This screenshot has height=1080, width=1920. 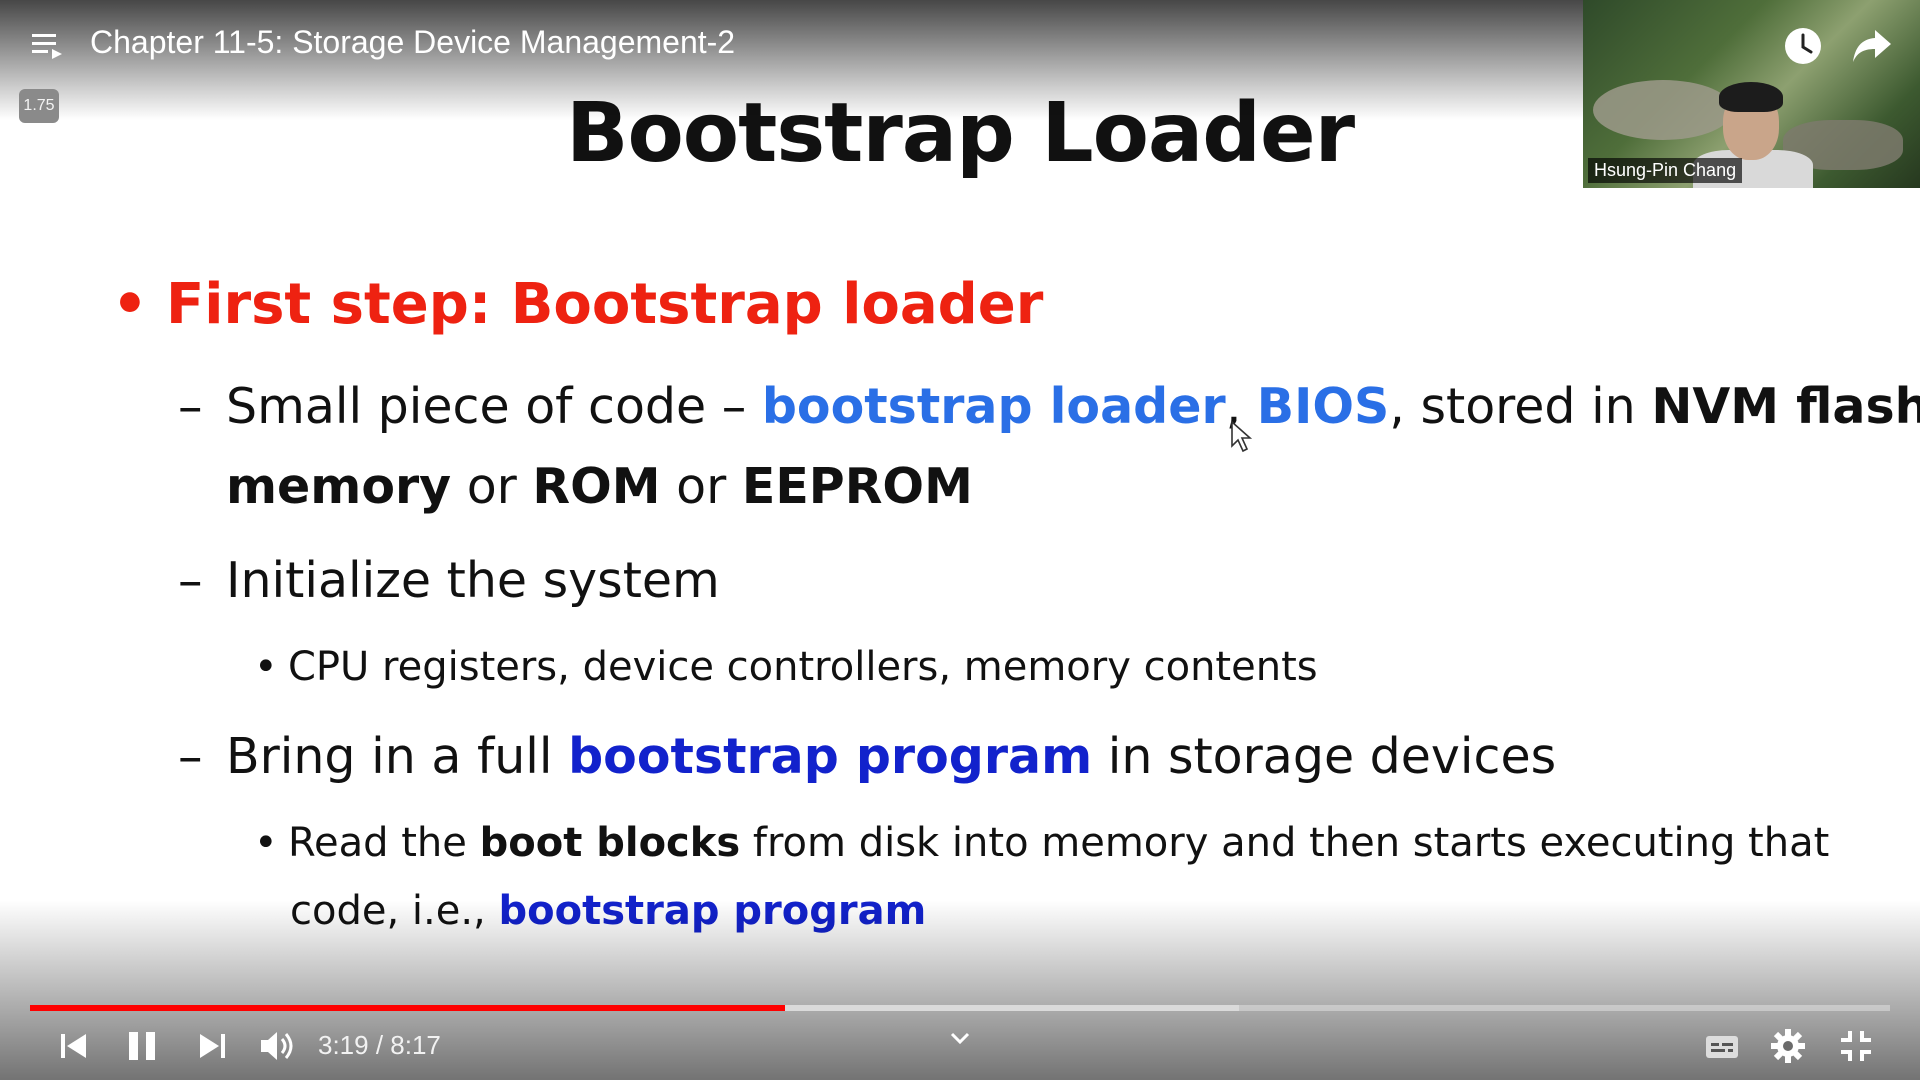 What do you see at coordinates (212, 1046) in the screenshot?
I see `next-icon` at bounding box center [212, 1046].